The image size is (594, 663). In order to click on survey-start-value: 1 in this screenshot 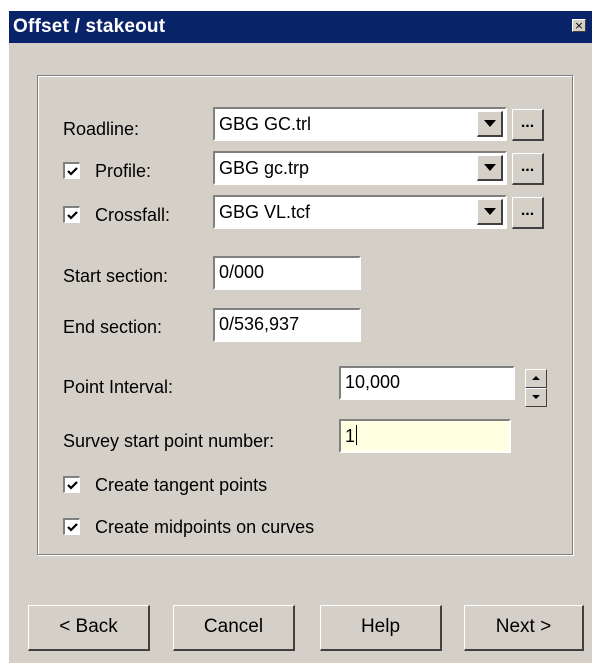, I will do `click(350, 436)`.